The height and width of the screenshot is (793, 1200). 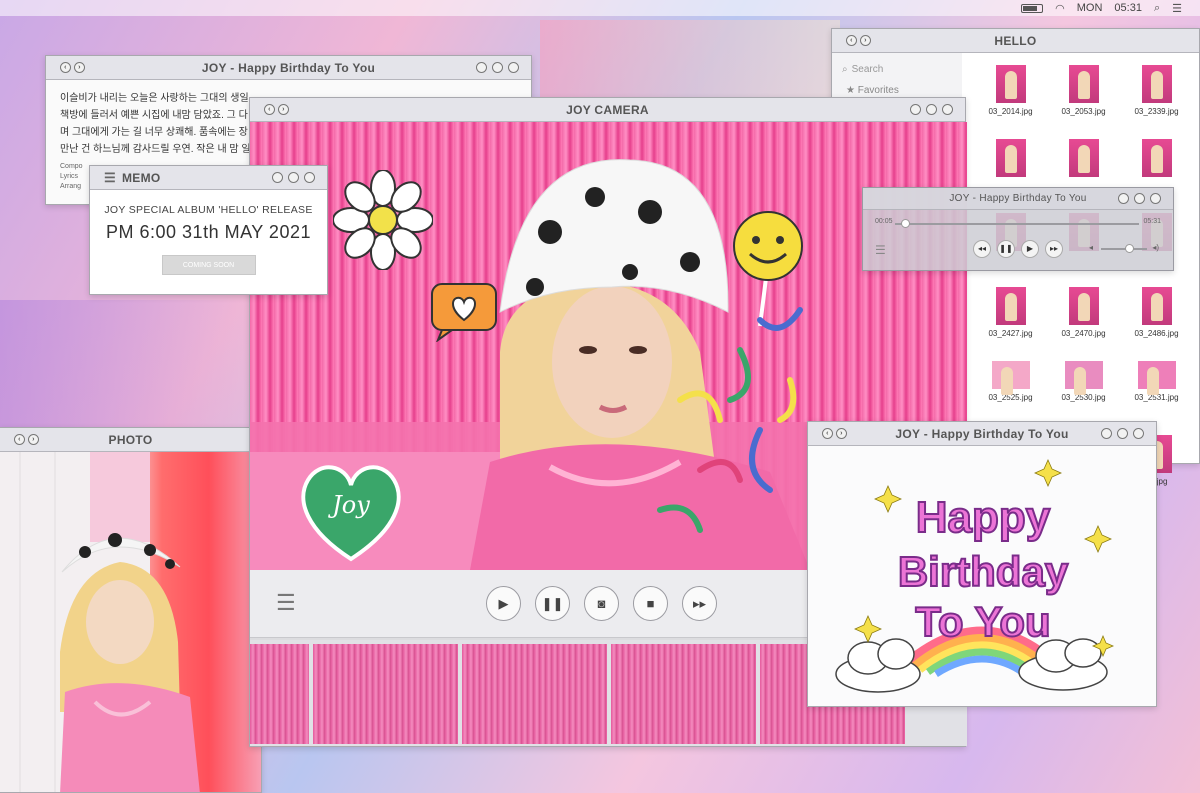 What do you see at coordinates (982, 249) in the screenshot?
I see `rewind-button: ◂◂` at bounding box center [982, 249].